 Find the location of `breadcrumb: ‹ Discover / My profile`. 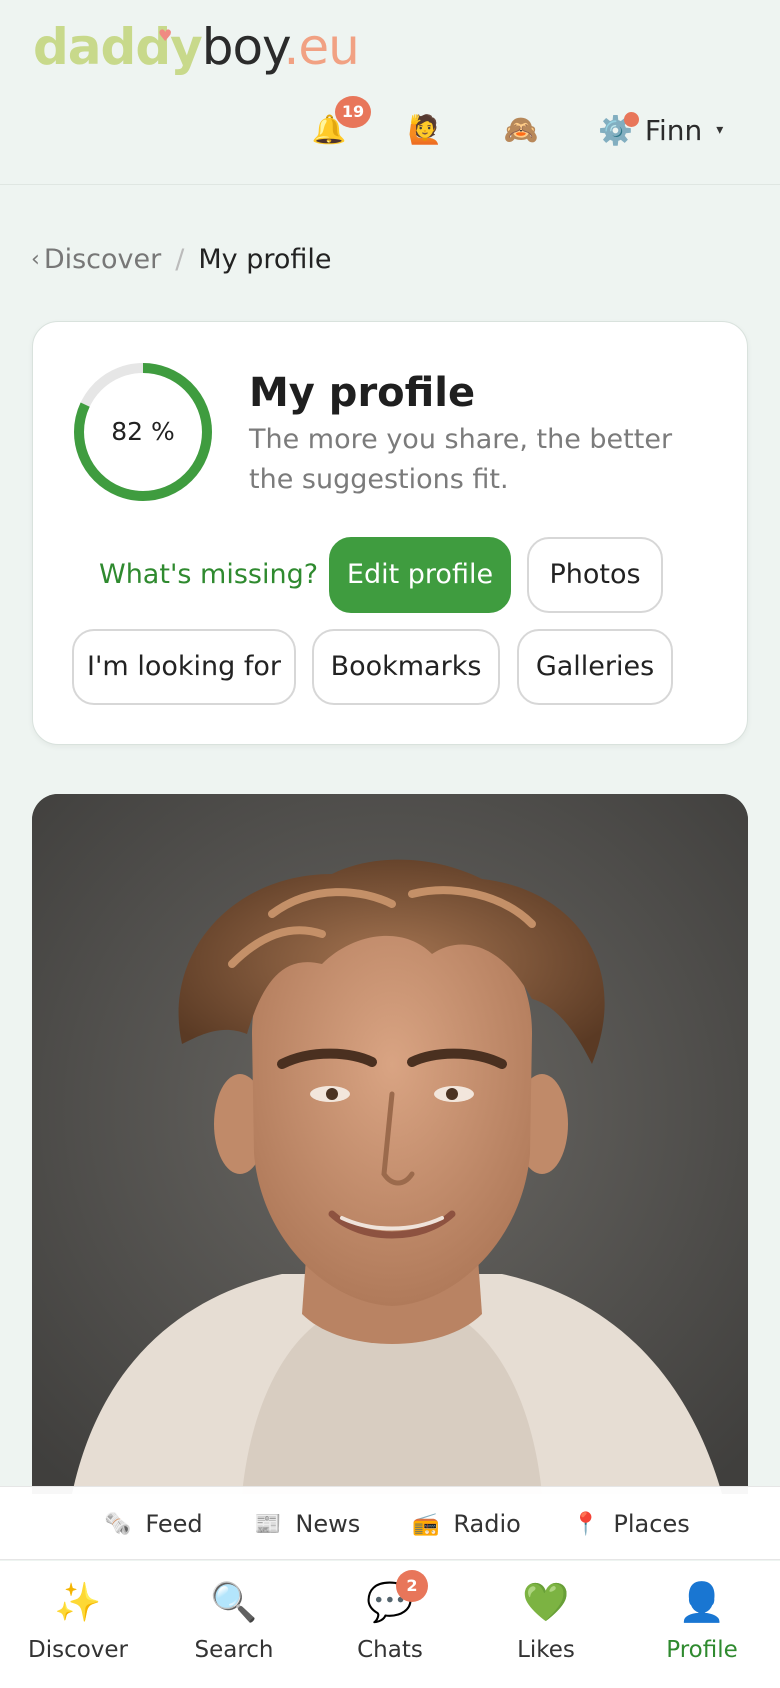

breadcrumb: ‹ Discover / My profile is located at coordinates (181, 259).